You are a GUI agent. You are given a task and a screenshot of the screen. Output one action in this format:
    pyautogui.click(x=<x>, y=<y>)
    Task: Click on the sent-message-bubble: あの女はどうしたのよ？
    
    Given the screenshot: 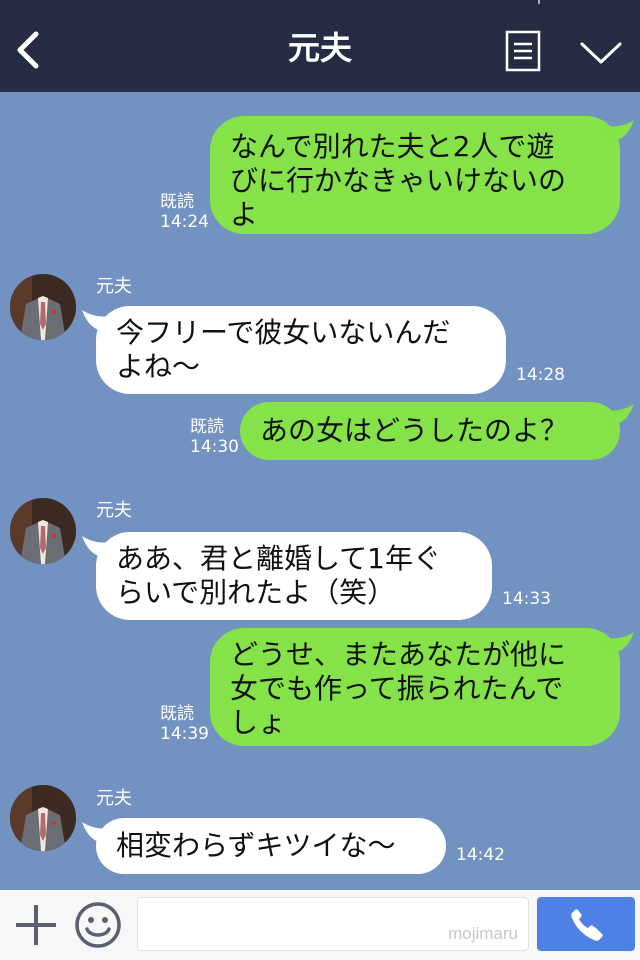 What is the action you would take?
    pyautogui.click(x=437, y=431)
    